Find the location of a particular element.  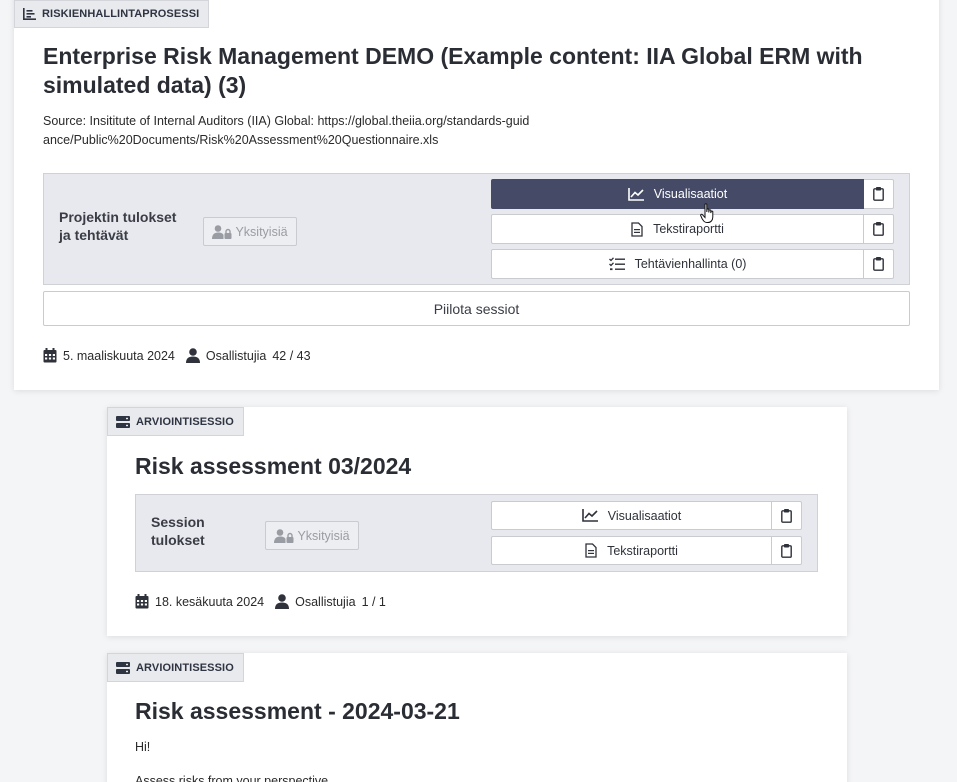

session-copy-text-report-button is located at coordinates (787, 550).